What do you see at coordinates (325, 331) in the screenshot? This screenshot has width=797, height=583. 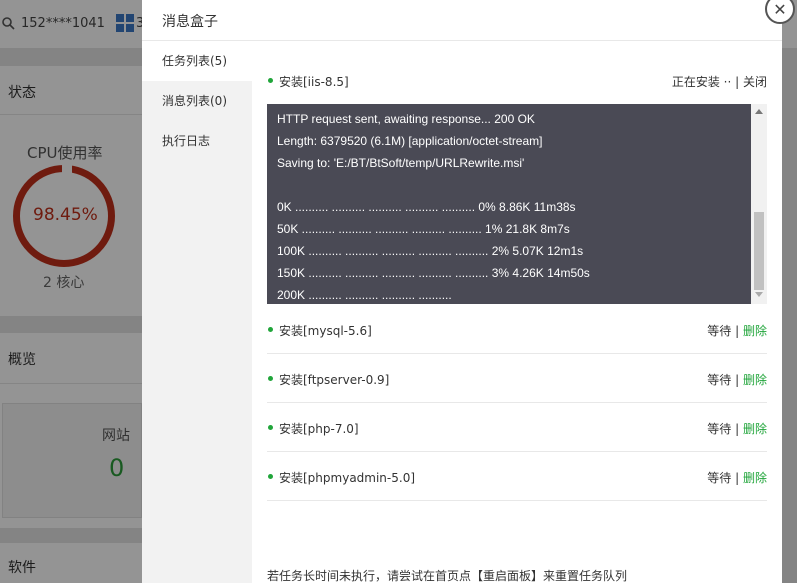 I see `task-name: 安装[mysql-5.6]` at bounding box center [325, 331].